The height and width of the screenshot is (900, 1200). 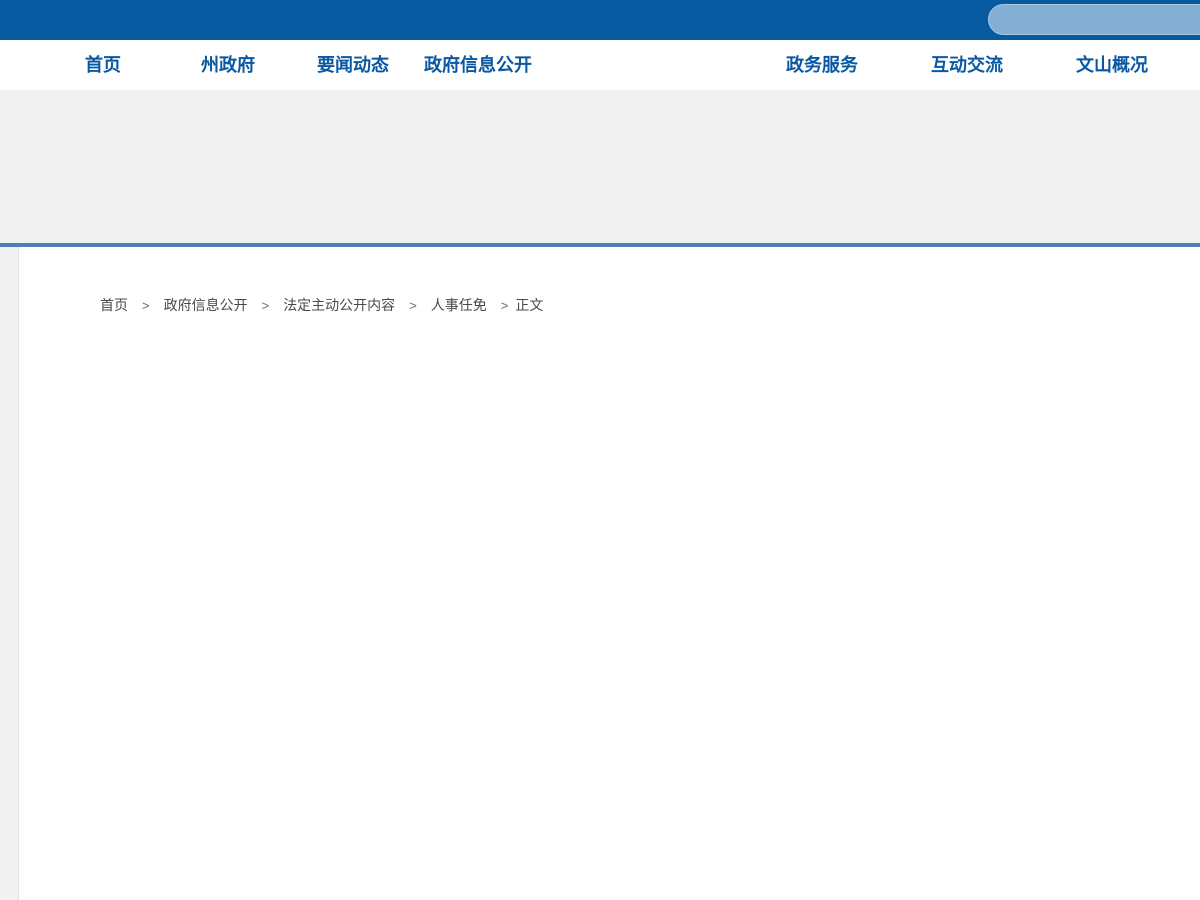 I want to click on breadcrumb: 首页 > 政府信息公开 > 法定主动公开内容 > 人事任免 > 正文, so click(x=321, y=305).